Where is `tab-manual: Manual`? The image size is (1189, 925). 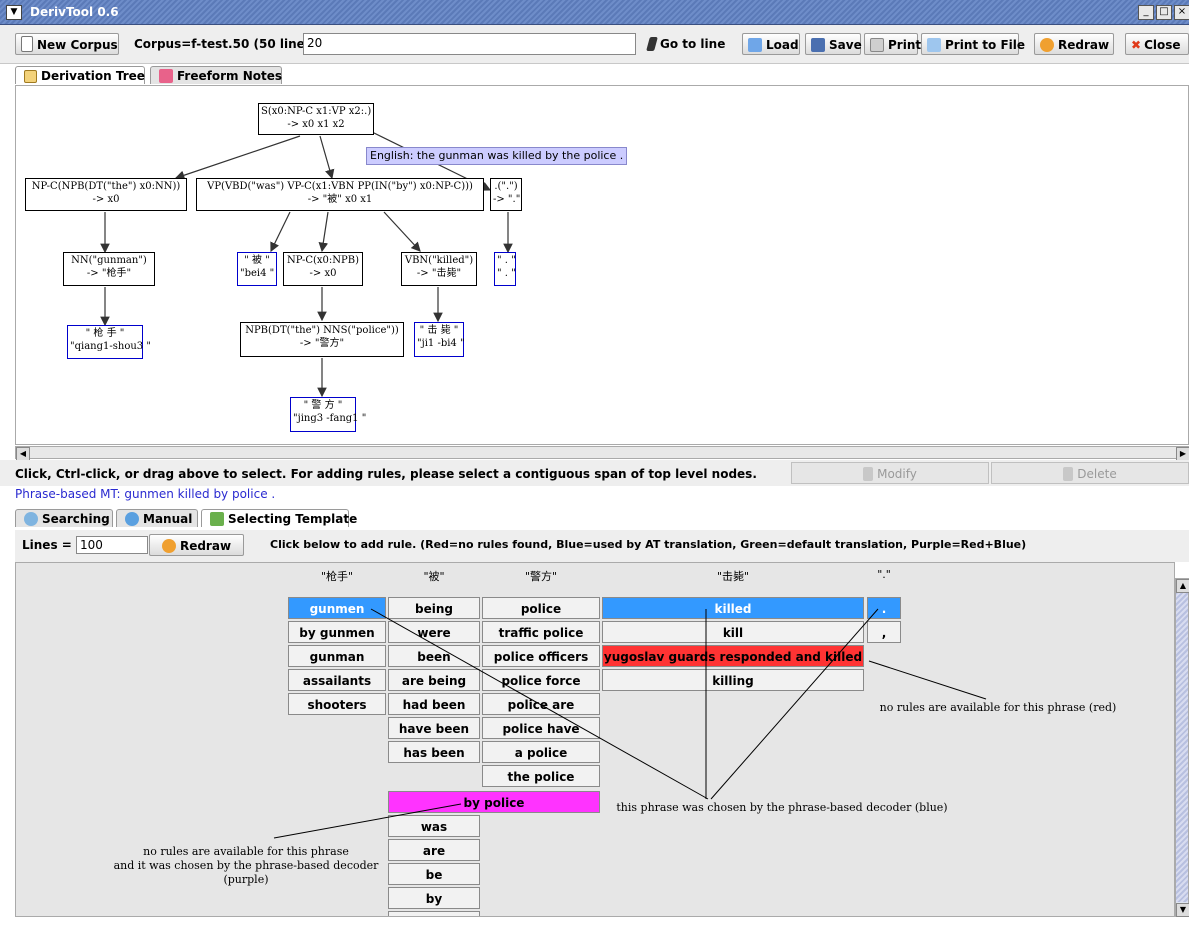
tab-manual: Manual is located at coordinates (157, 518).